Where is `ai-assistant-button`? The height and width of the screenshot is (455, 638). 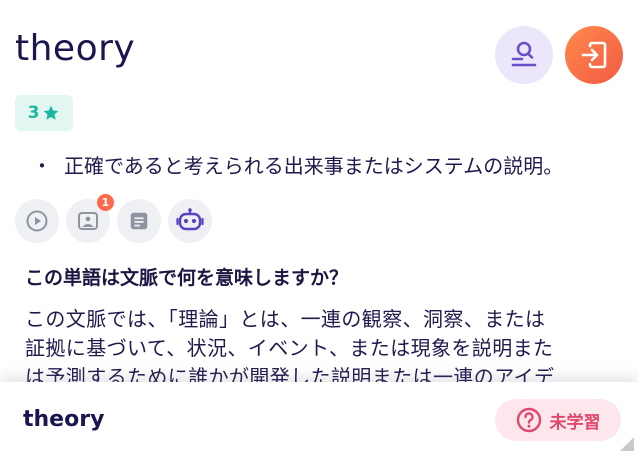
ai-assistant-button is located at coordinates (190, 221).